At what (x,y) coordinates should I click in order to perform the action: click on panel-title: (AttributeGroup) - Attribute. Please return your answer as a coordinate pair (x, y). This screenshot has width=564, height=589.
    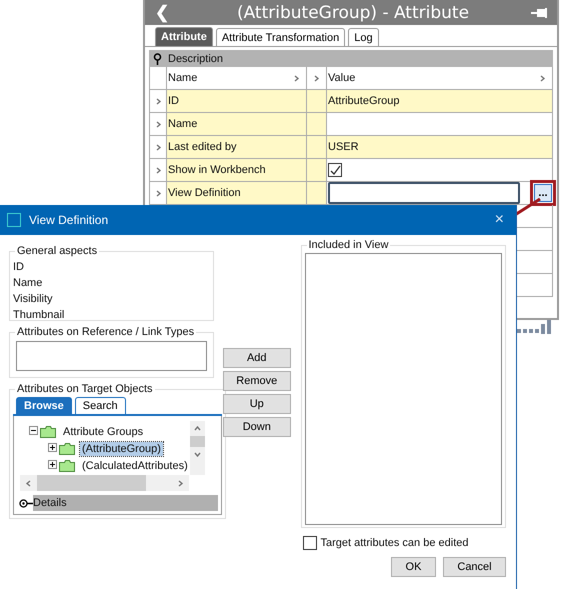
    Looking at the image, I should click on (353, 12).